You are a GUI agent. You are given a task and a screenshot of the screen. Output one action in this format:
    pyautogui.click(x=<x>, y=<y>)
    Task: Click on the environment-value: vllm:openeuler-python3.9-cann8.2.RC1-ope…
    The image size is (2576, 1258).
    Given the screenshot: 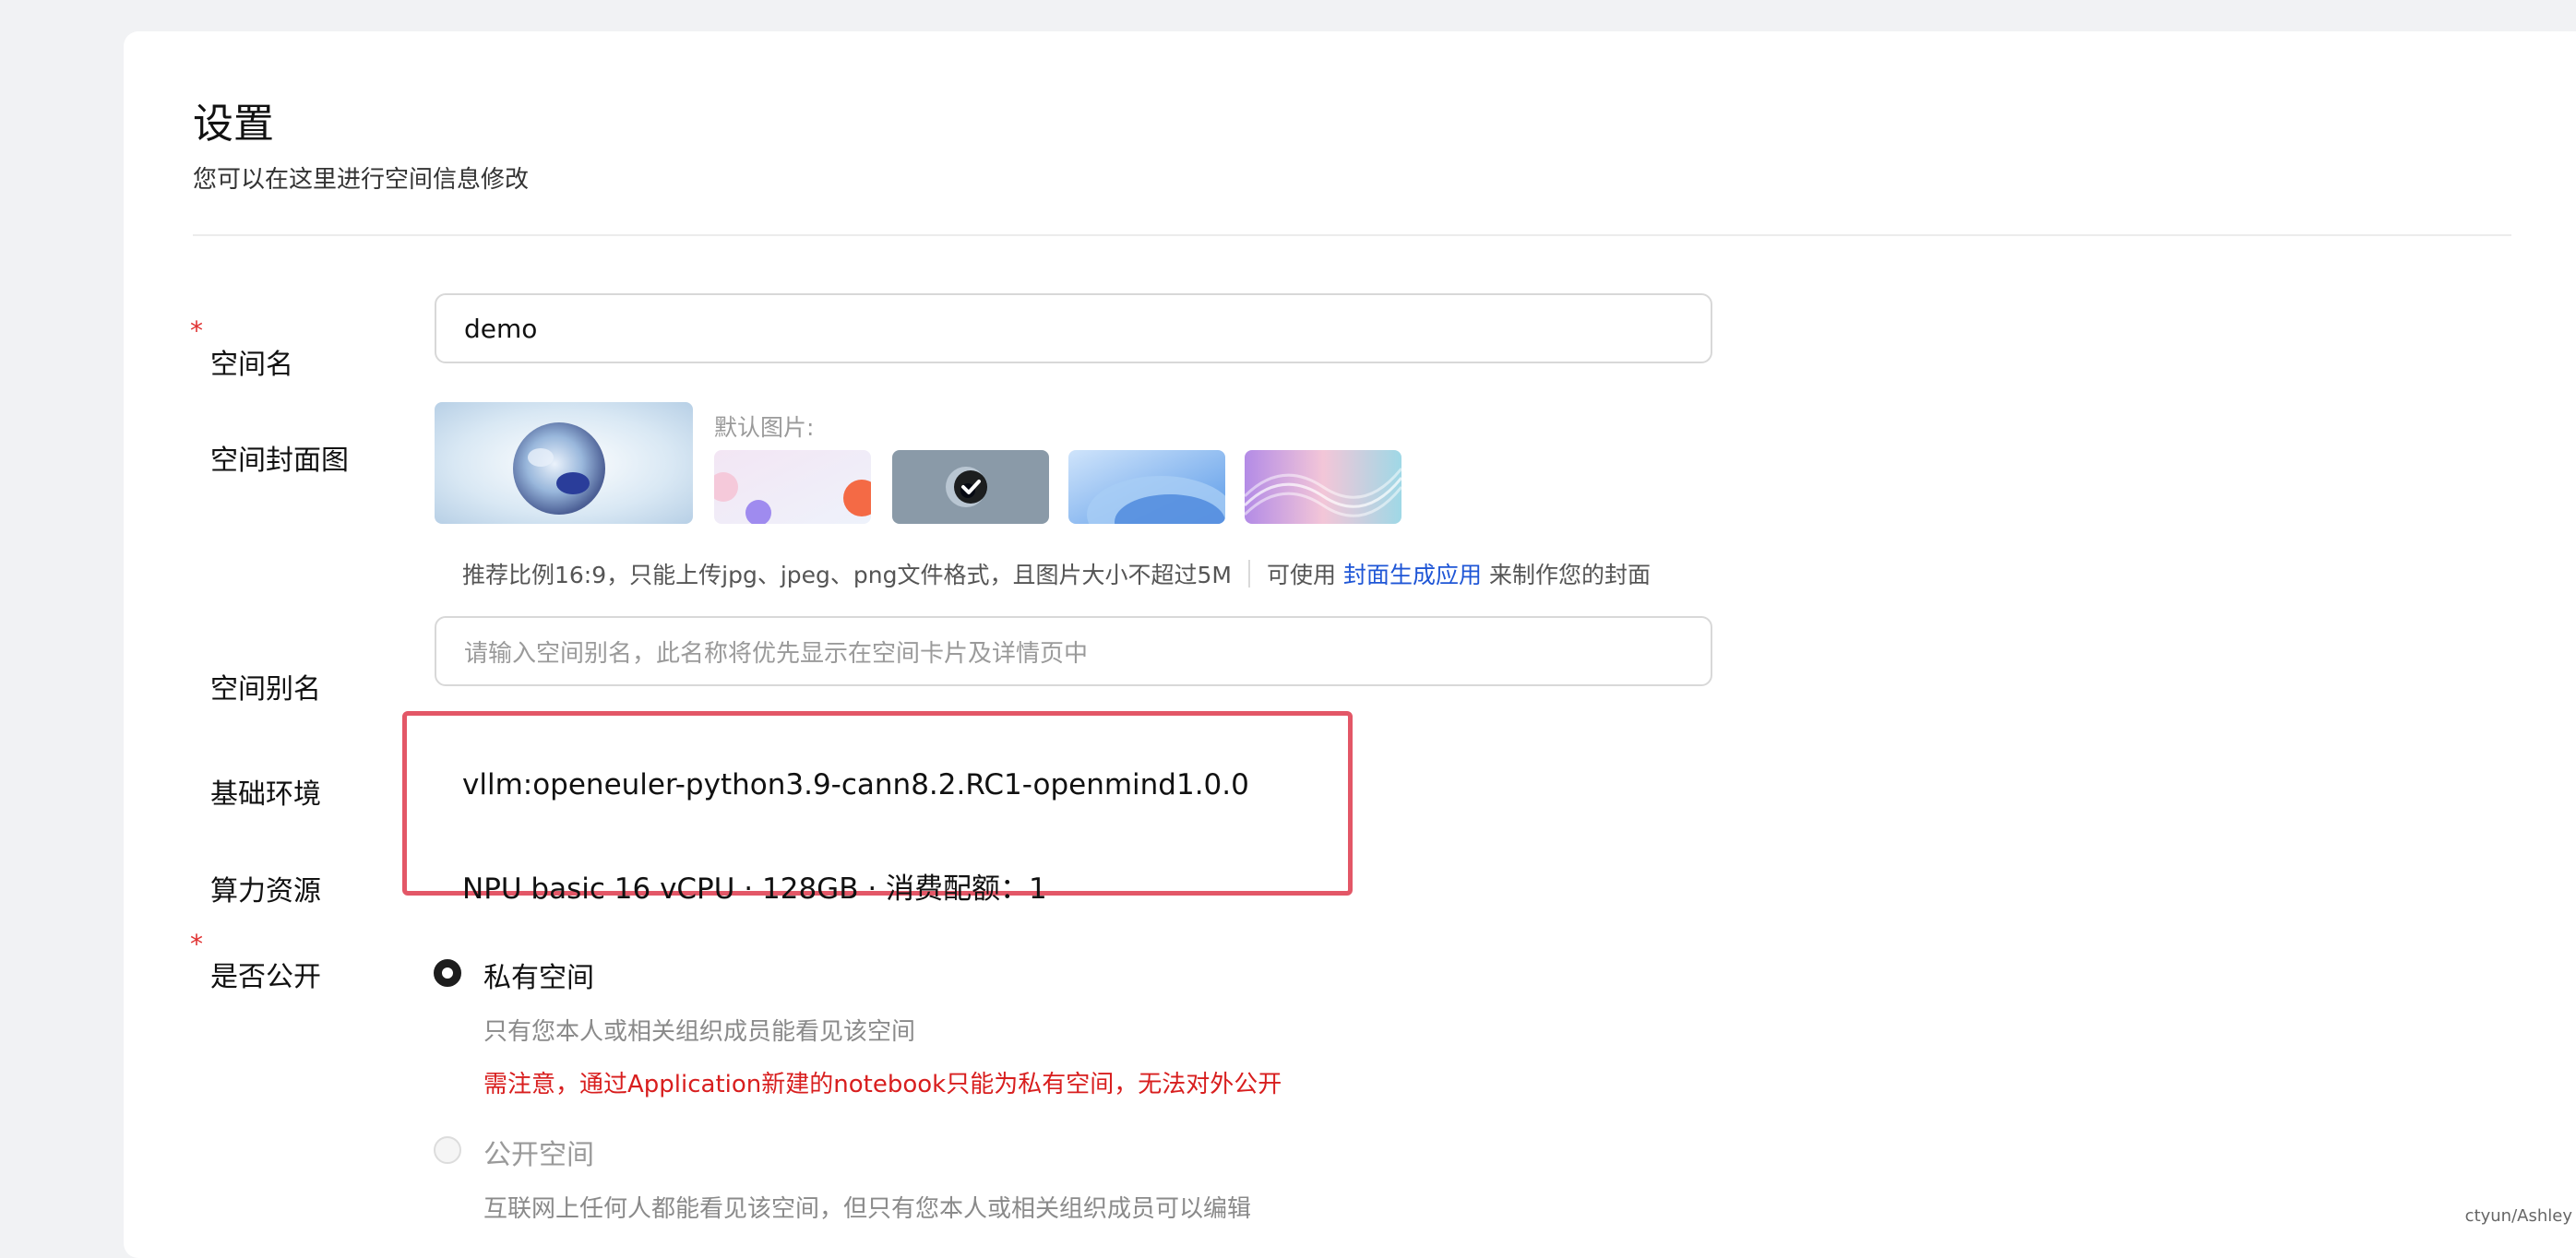 What is the action you would take?
    pyautogui.click(x=855, y=784)
    